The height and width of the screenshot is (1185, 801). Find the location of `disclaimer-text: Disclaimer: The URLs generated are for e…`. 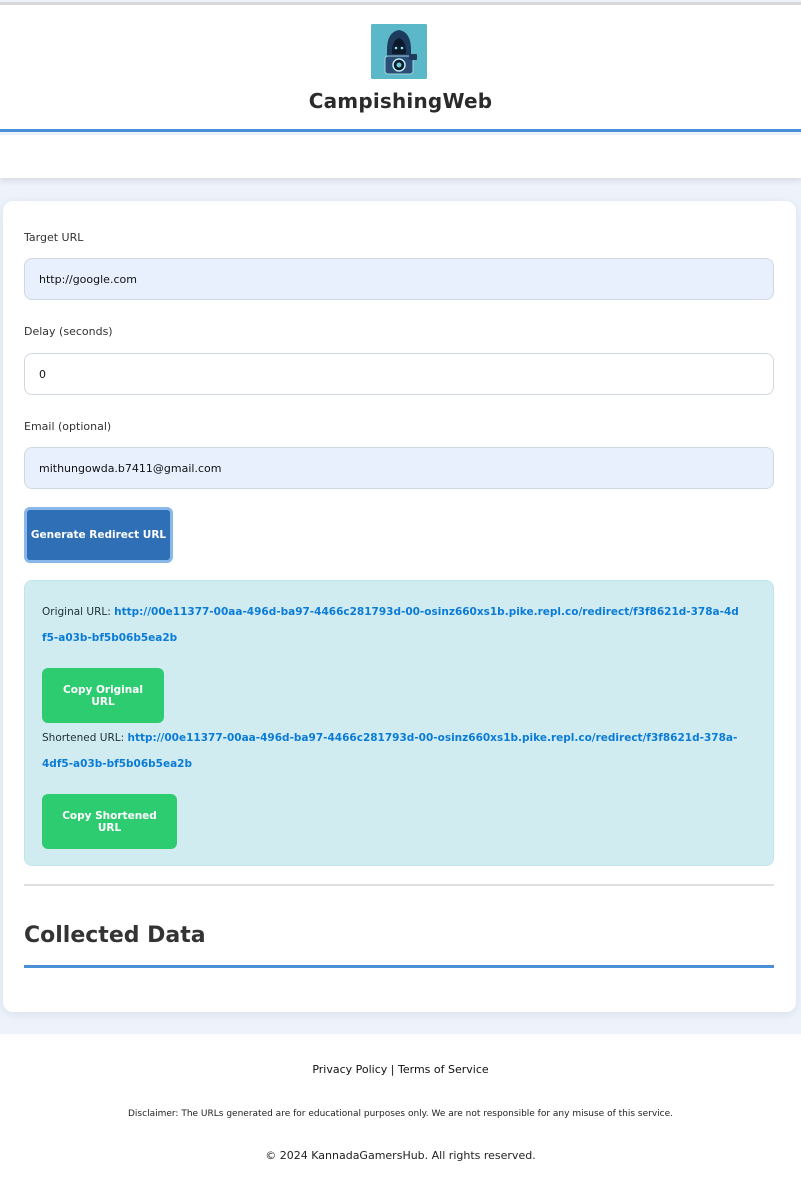

disclaimer-text: Disclaimer: The URLs generated are for e… is located at coordinates (400, 1114).